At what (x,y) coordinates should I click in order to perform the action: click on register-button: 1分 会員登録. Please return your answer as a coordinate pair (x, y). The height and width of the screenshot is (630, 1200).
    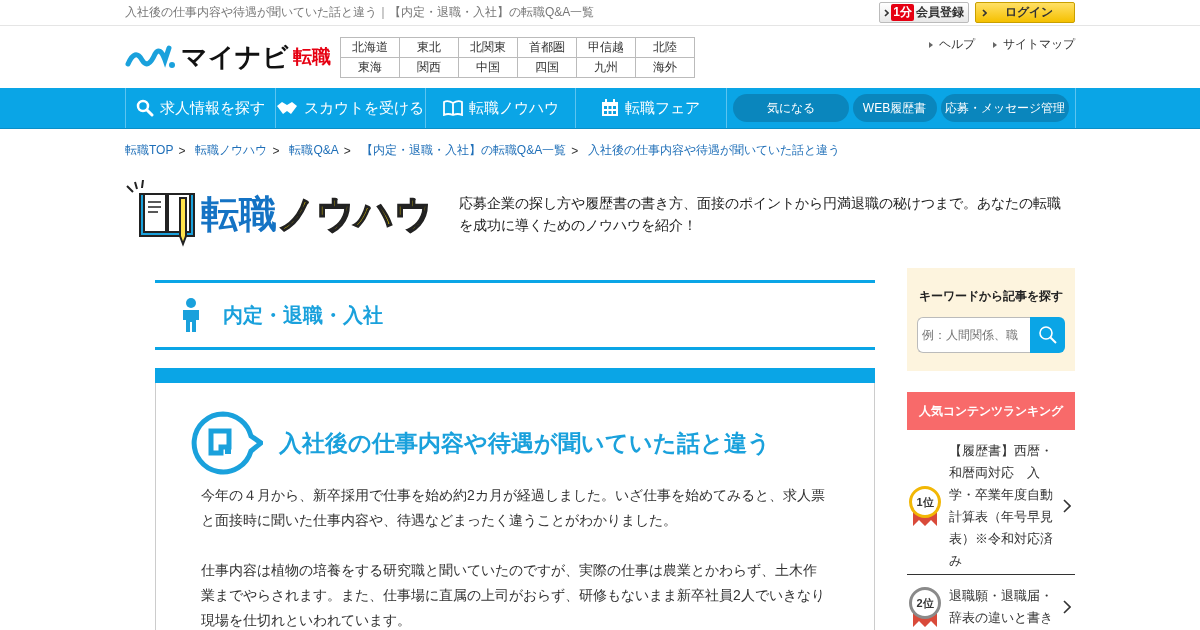
    Looking at the image, I should click on (924, 12).